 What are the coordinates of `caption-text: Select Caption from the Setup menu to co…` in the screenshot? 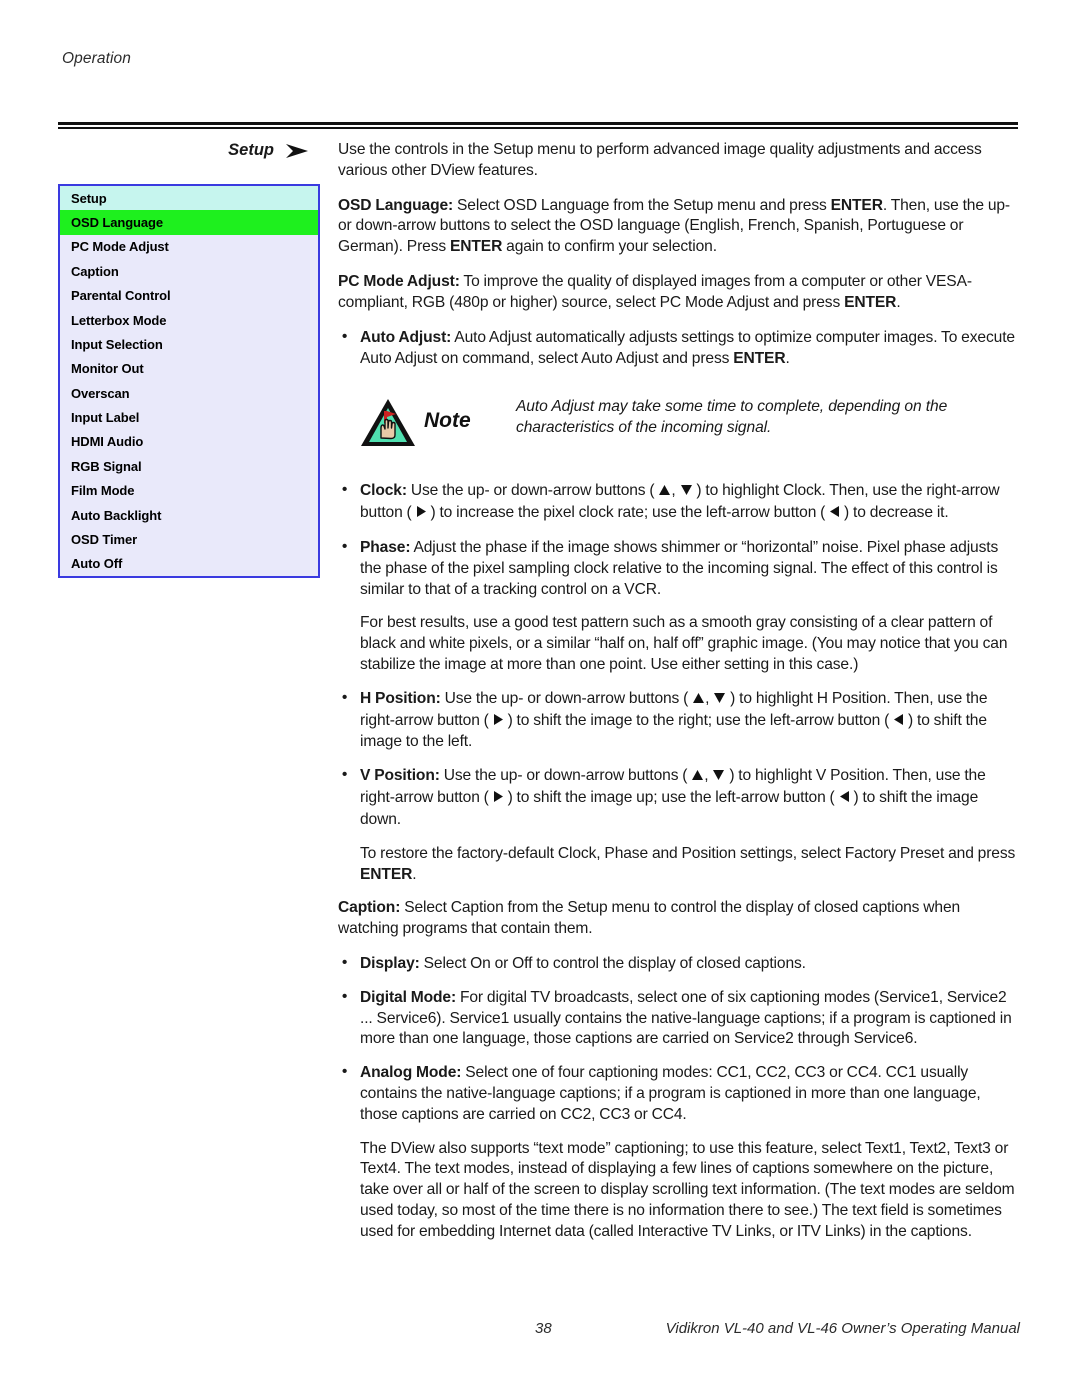 It's located at (649, 918).